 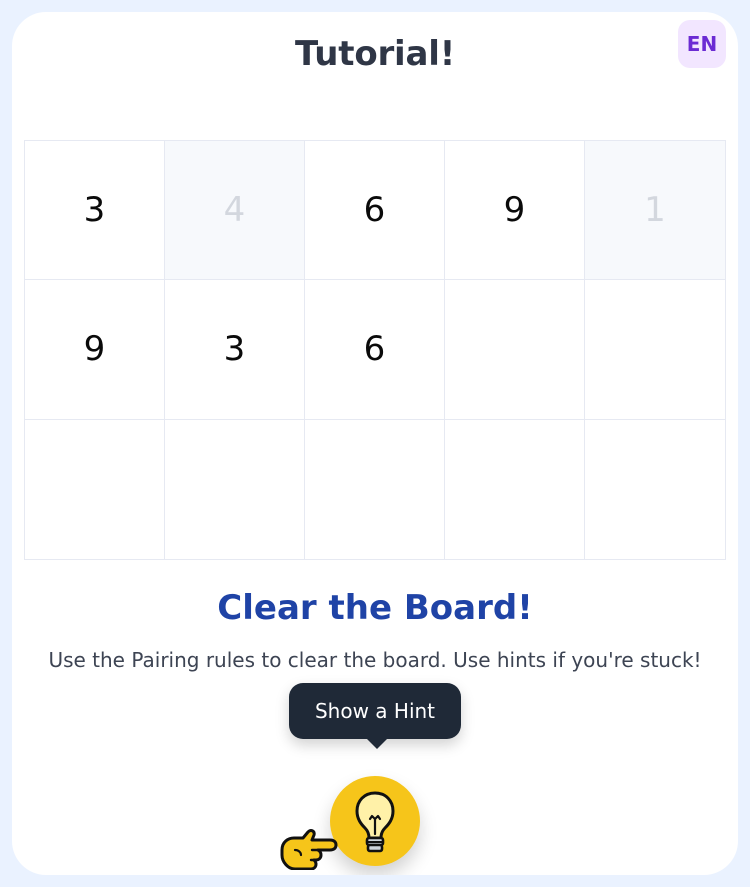 What do you see at coordinates (375, 608) in the screenshot?
I see `tutorial-headline: Clear the Board!` at bounding box center [375, 608].